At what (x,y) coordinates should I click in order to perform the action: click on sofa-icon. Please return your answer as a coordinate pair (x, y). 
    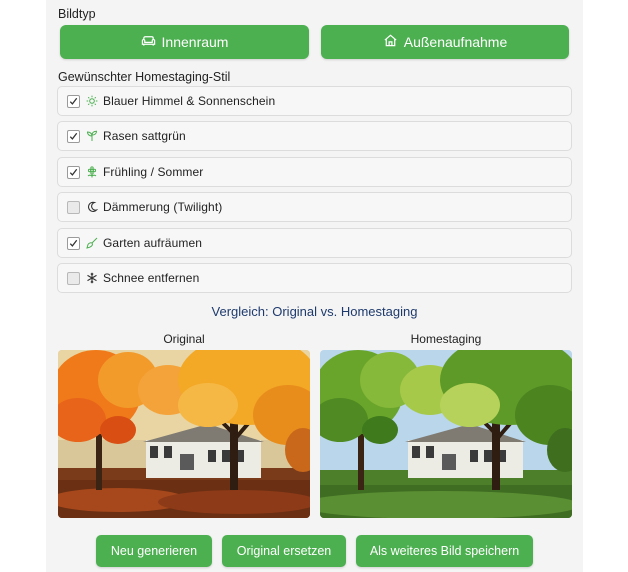
    Looking at the image, I should click on (148, 42).